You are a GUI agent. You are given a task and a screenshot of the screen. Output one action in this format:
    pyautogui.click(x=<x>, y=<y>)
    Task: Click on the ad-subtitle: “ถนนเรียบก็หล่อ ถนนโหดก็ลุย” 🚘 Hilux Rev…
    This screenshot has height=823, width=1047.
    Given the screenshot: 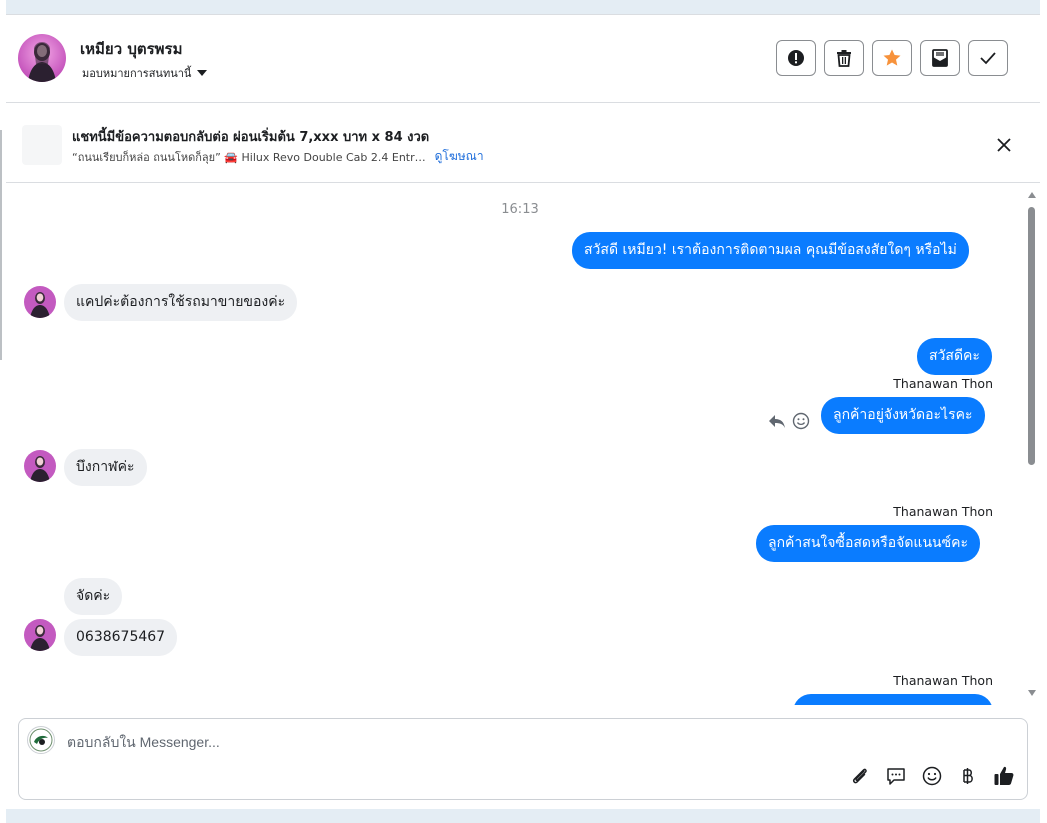 What is the action you would take?
    pyautogui.click(x=249, y=157)
    